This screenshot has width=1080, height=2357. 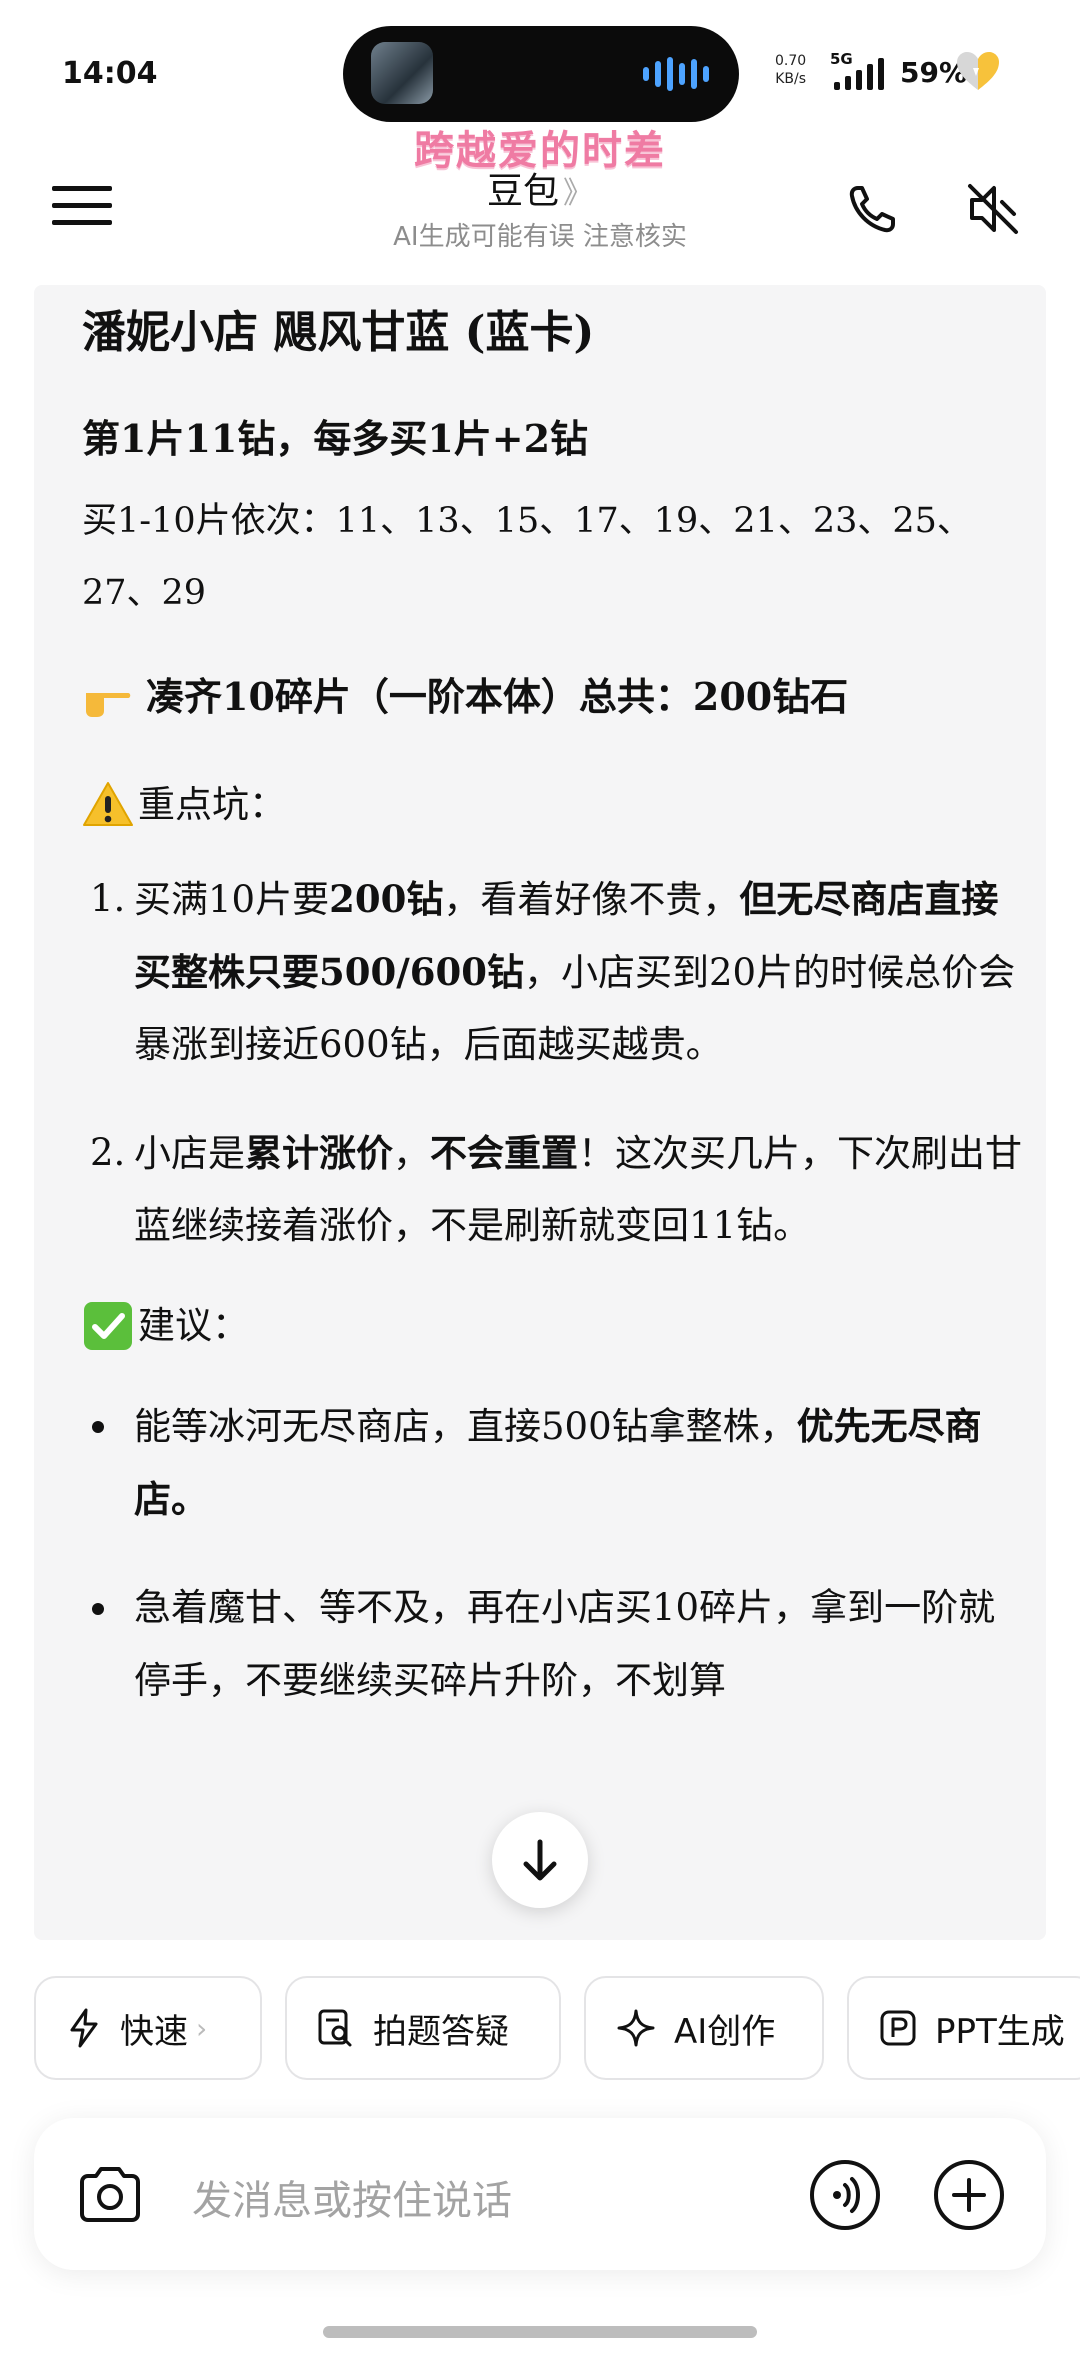 What do you see at coordinates (527, 557) in the screenshot?
I see `price-list: 买1-10片依次：11、13、15、17、19、21、23、25、27、29` at bounding box center [527, 557].